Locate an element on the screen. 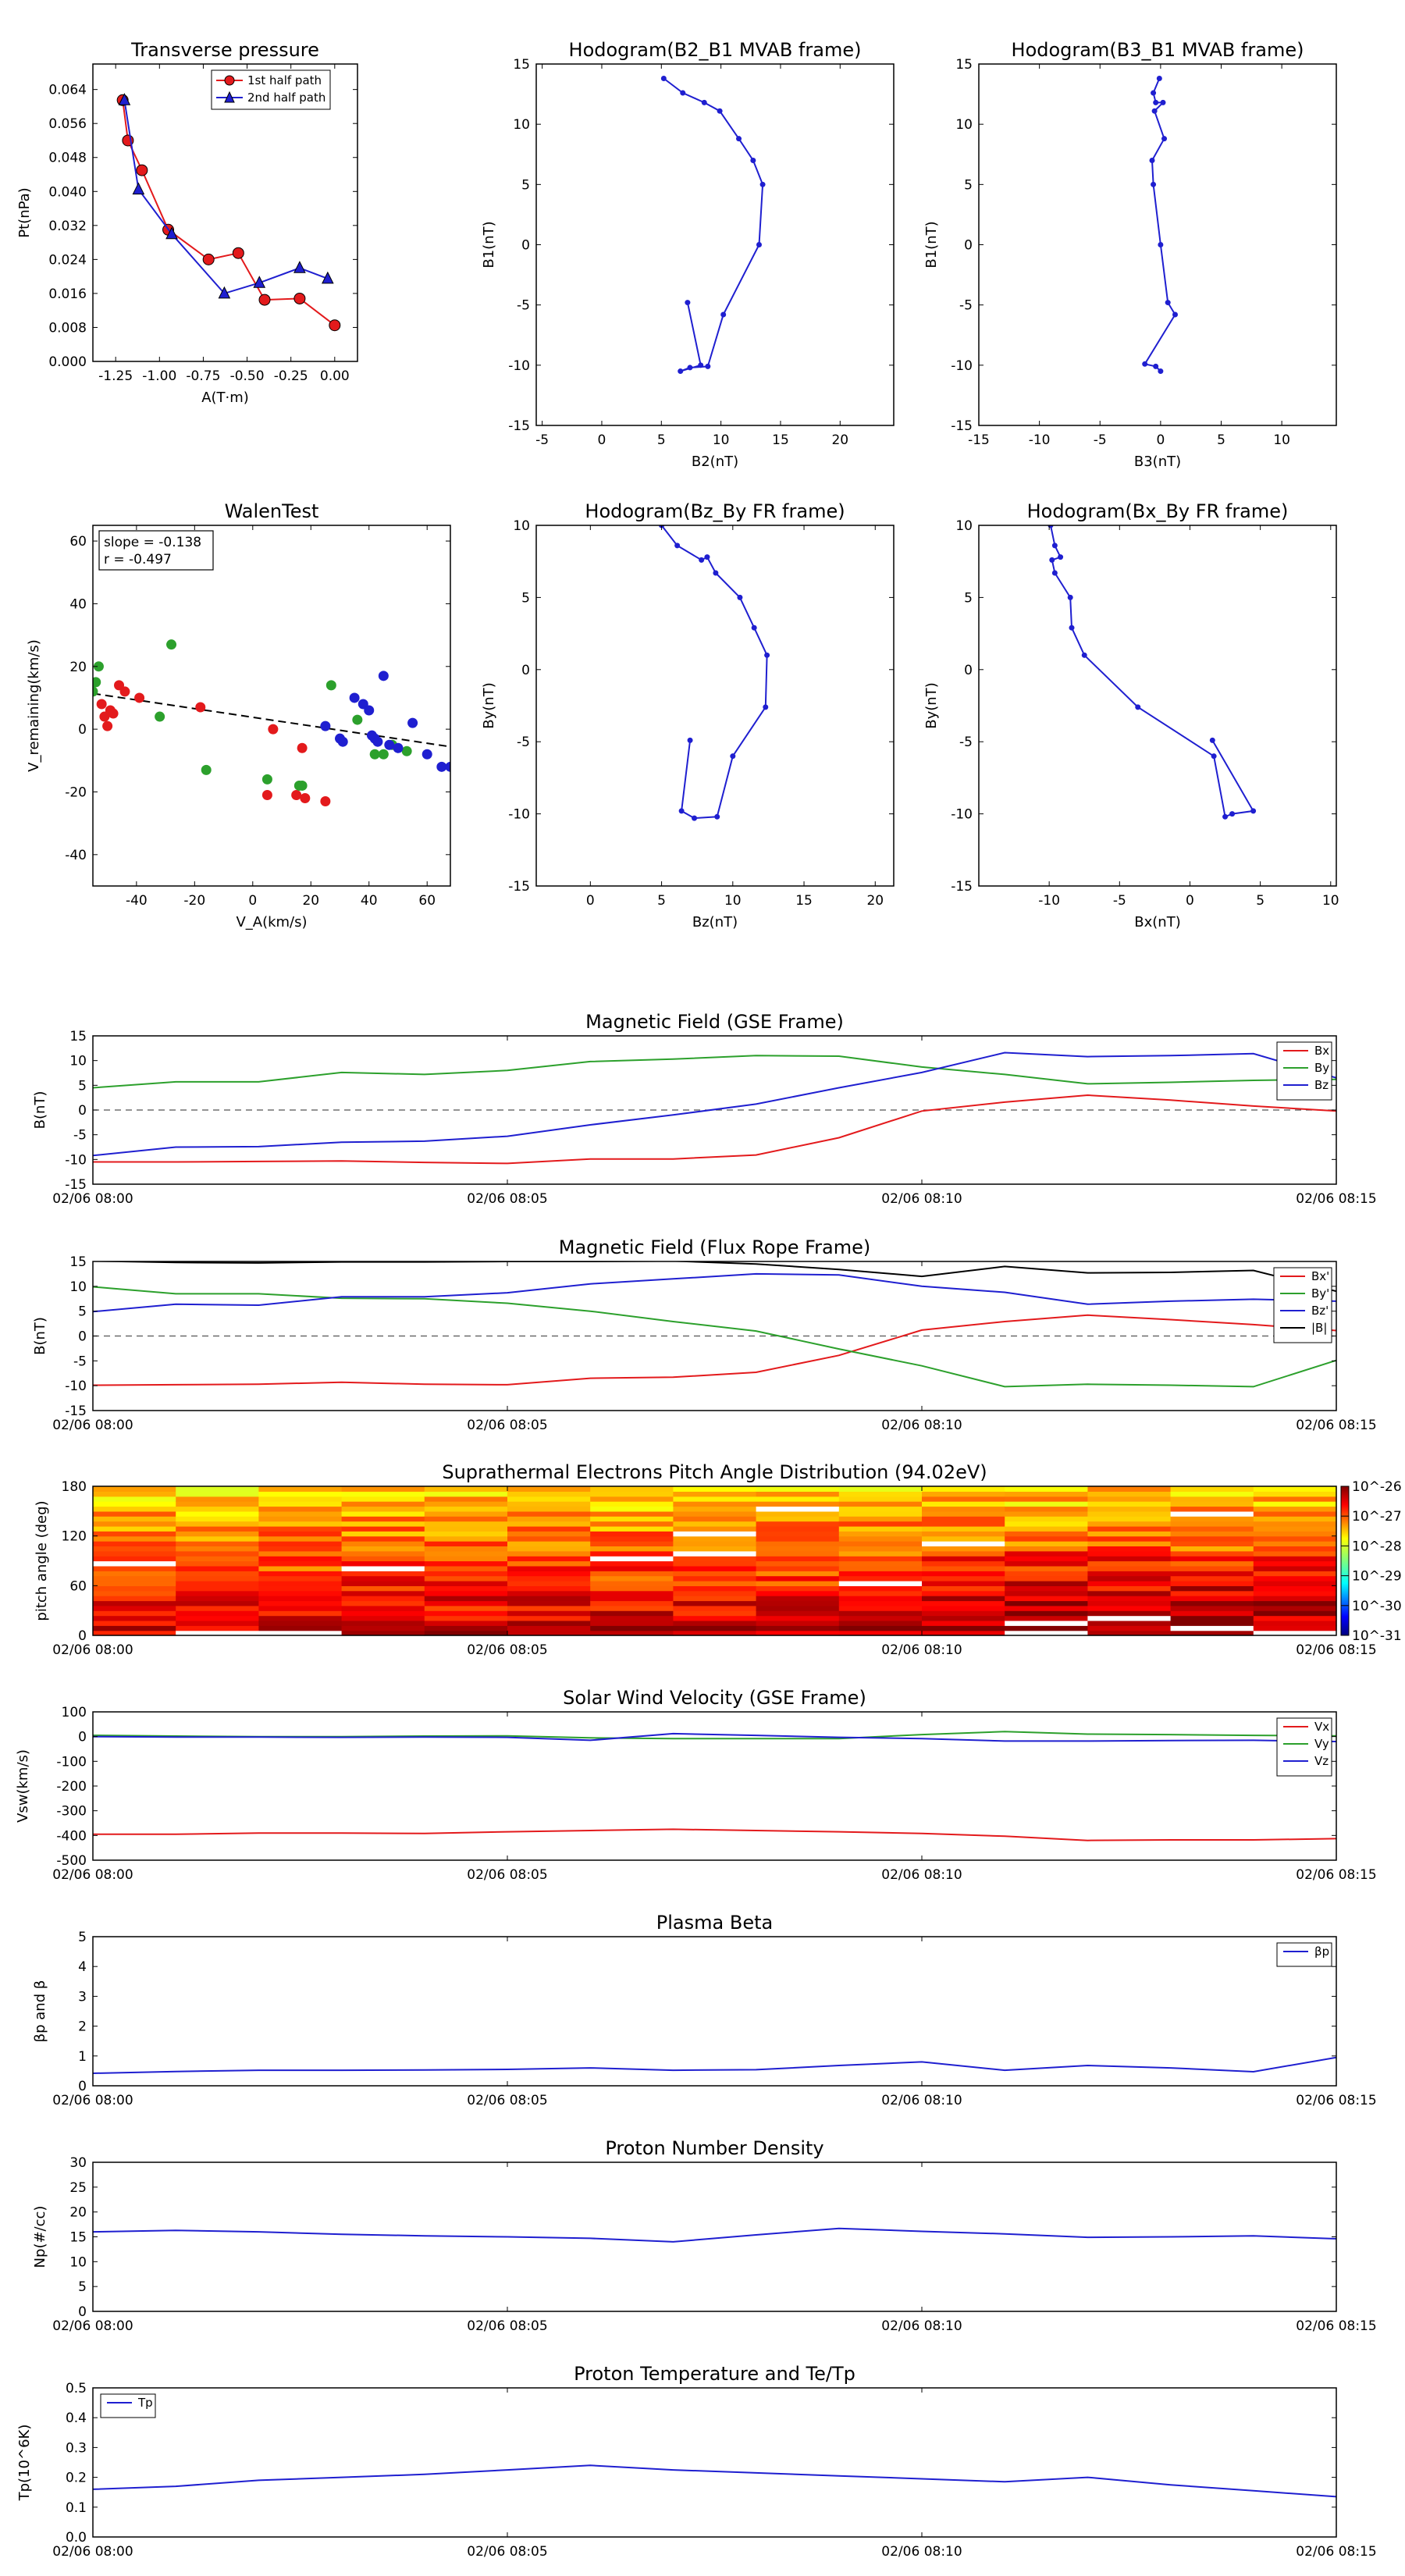  y-tick-label: 0.048 is located at coordinates (68, 158).